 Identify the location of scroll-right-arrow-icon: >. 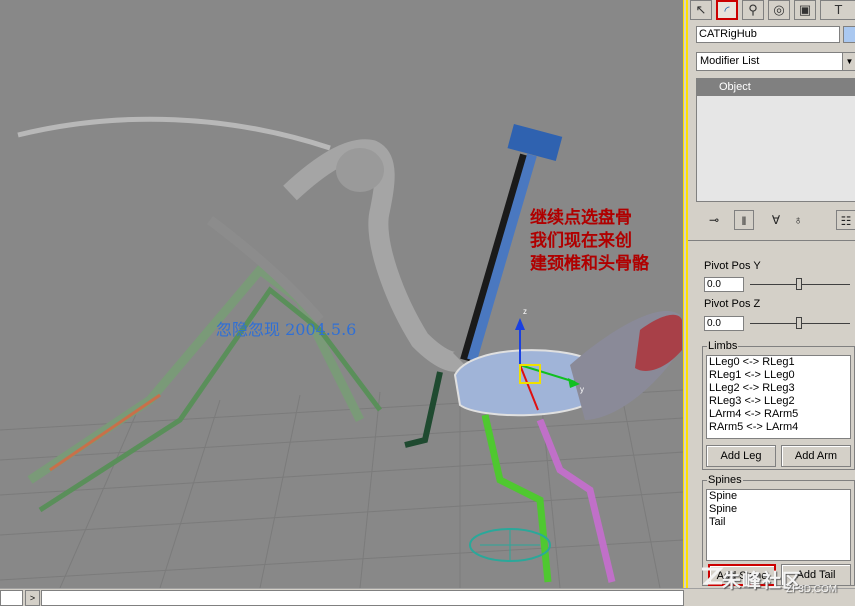
(32, 598).